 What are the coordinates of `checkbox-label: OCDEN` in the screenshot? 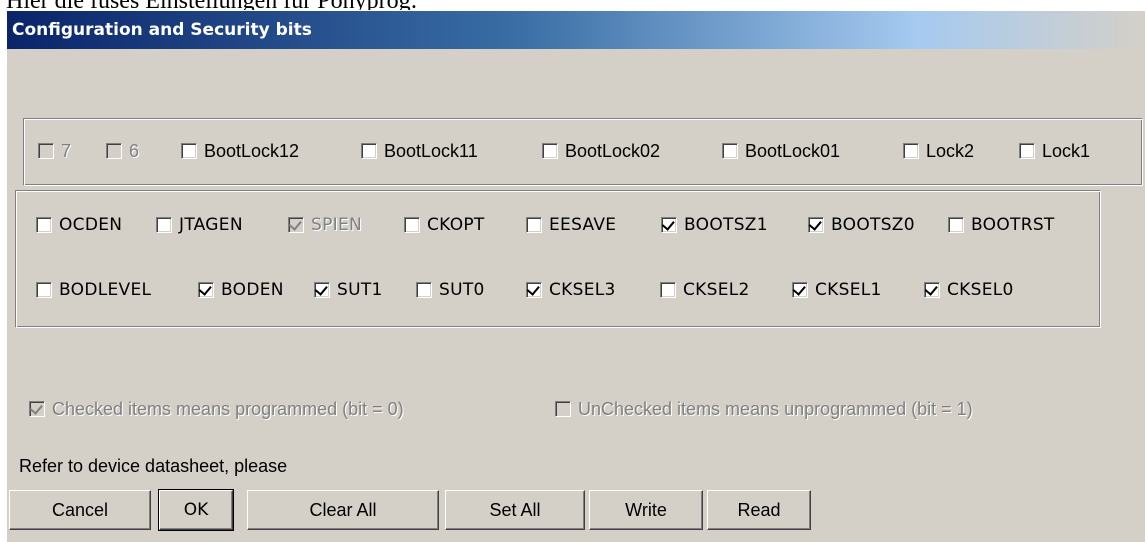 It's located at (91, 225).